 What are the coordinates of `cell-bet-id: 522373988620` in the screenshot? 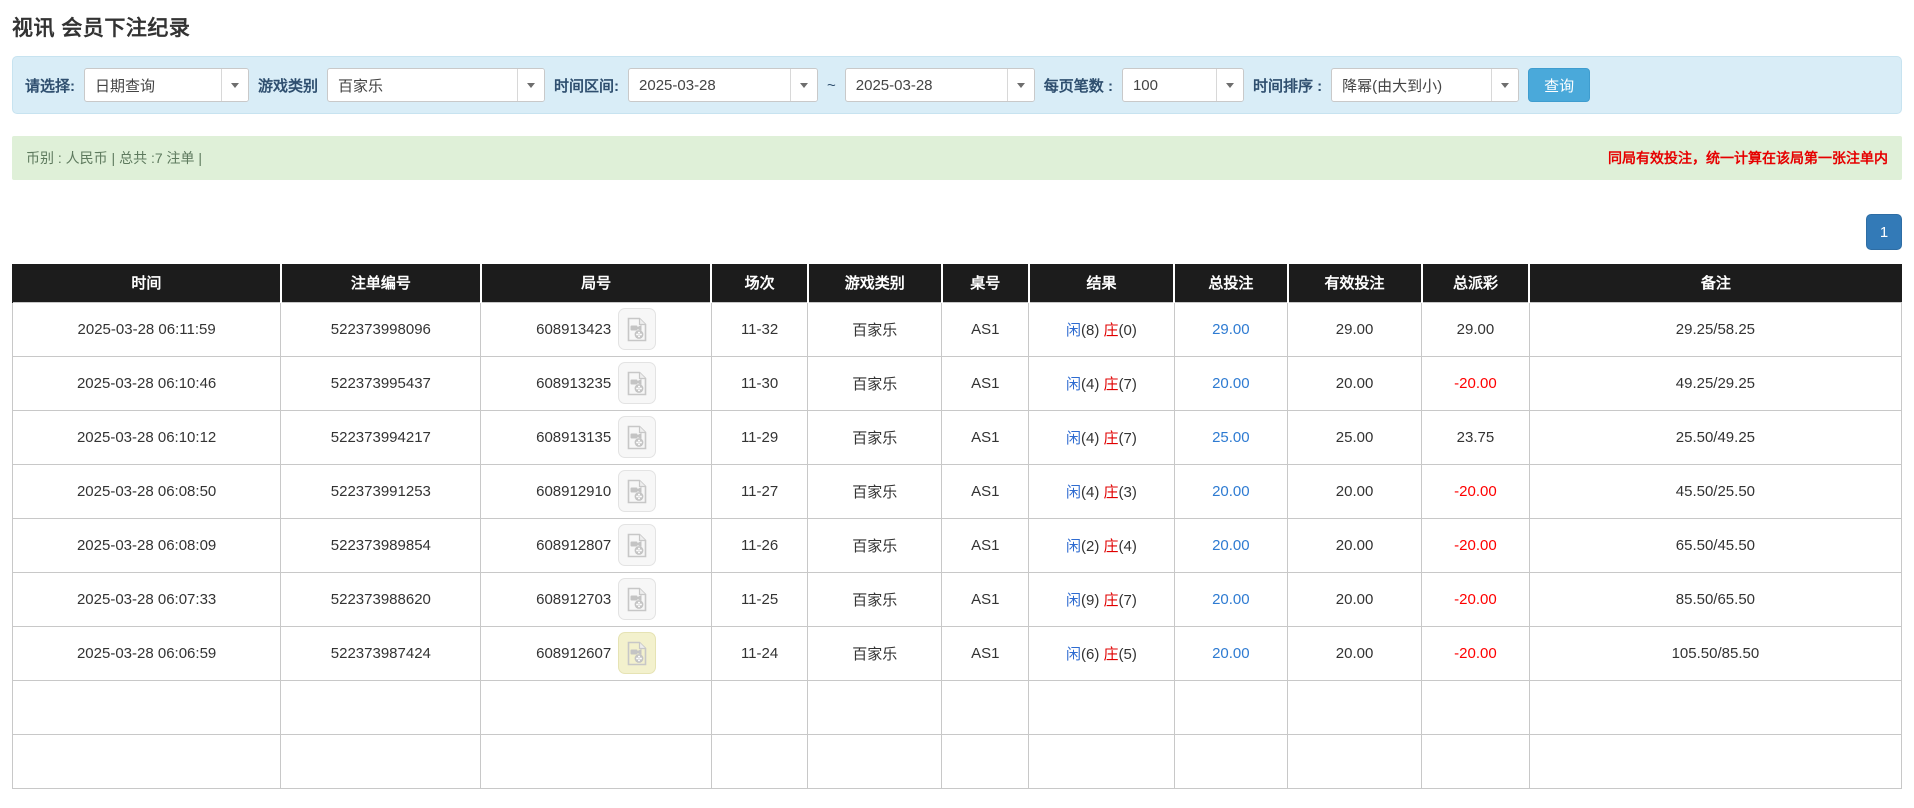 It's located at (381, 599).